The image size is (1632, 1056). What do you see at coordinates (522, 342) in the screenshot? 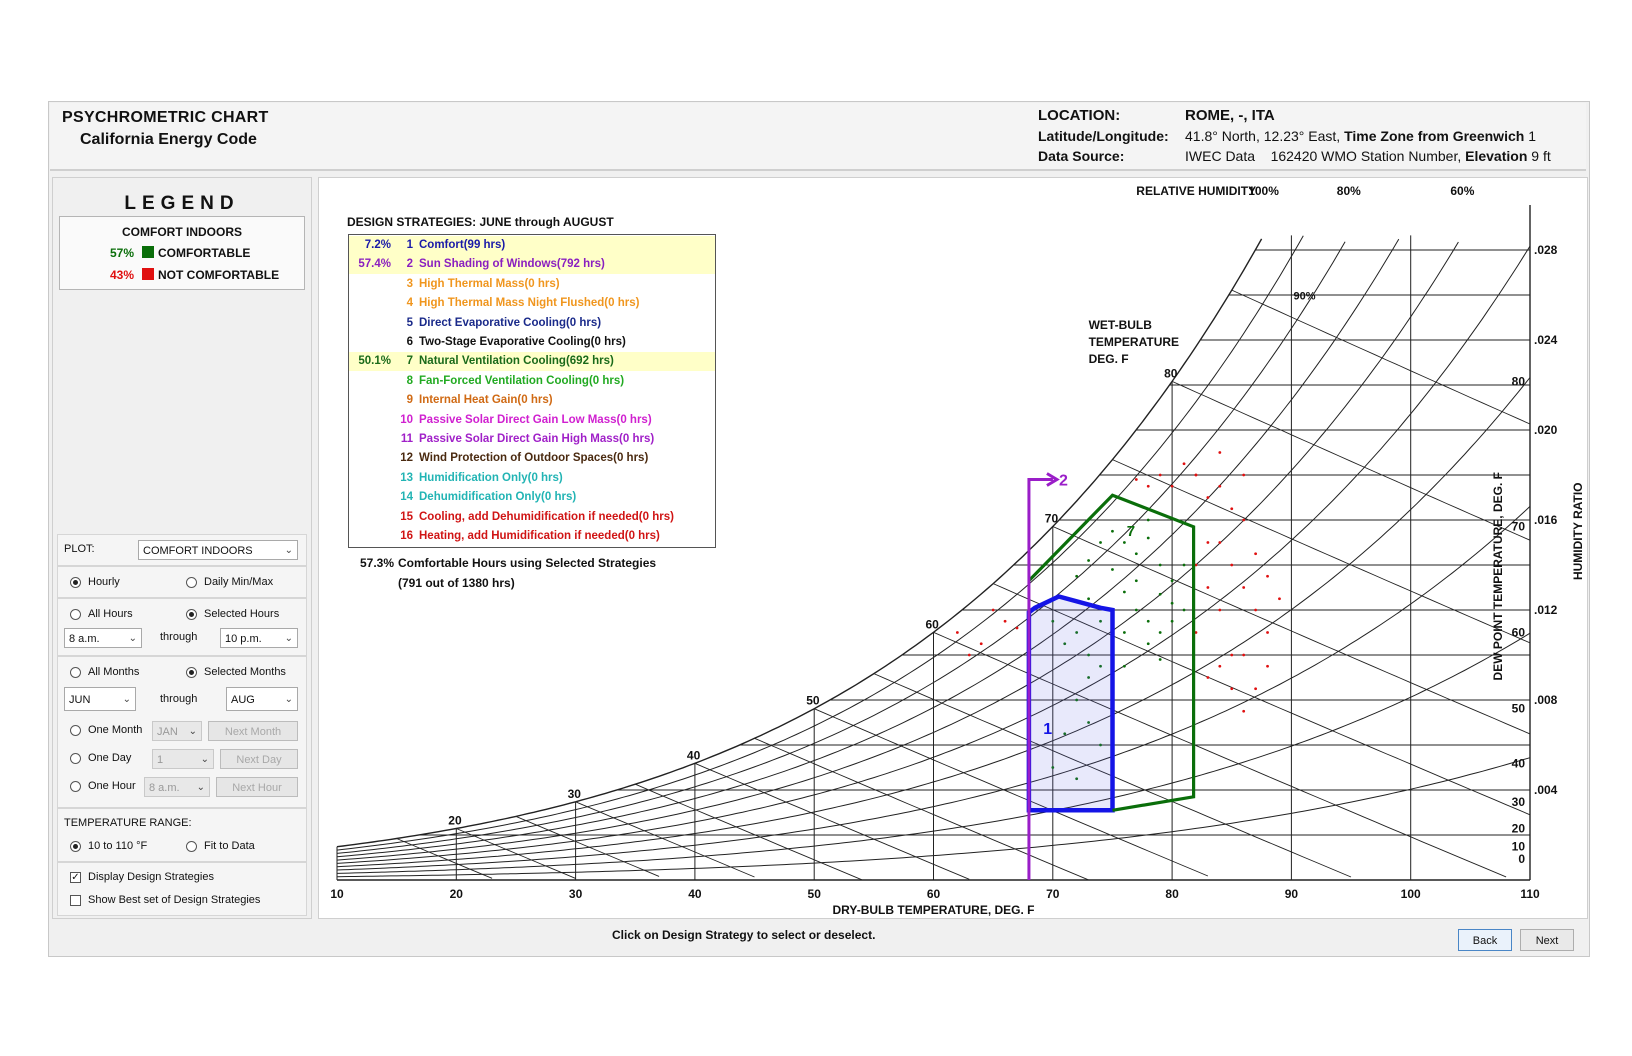
I see `strategy-label: Two-Stage Evaporative Cooling(0 hrs)` at bounding box center [522, 342].